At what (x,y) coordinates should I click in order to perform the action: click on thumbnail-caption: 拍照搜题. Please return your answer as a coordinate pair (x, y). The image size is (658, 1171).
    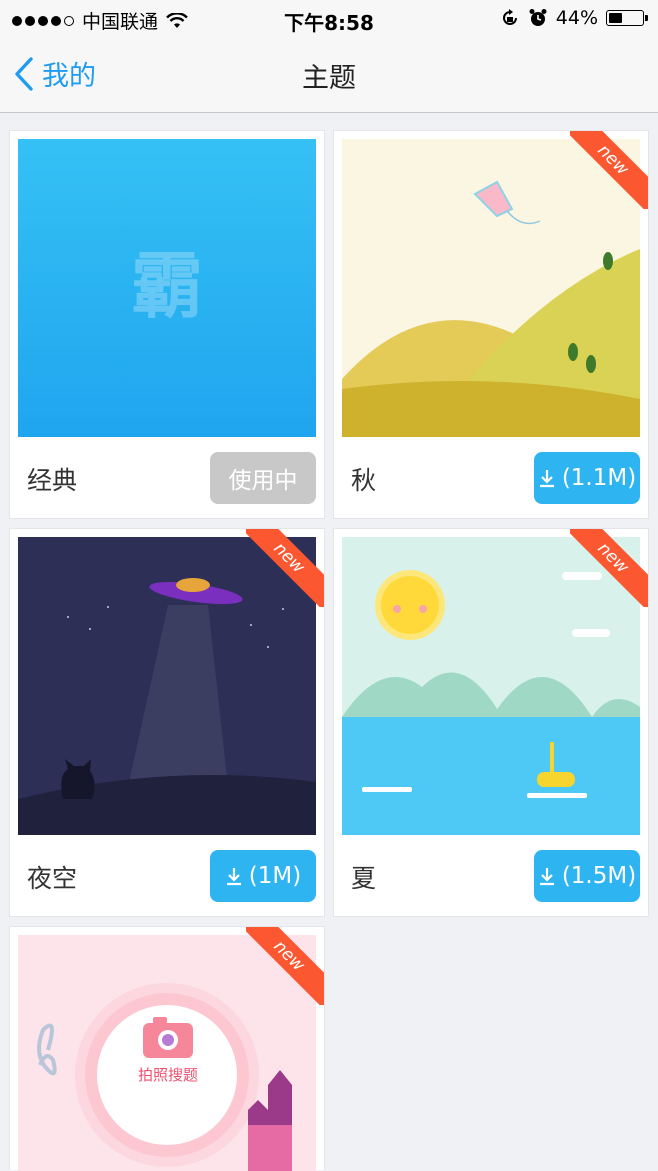
    Looking at the image, I should click on (168, 1075).